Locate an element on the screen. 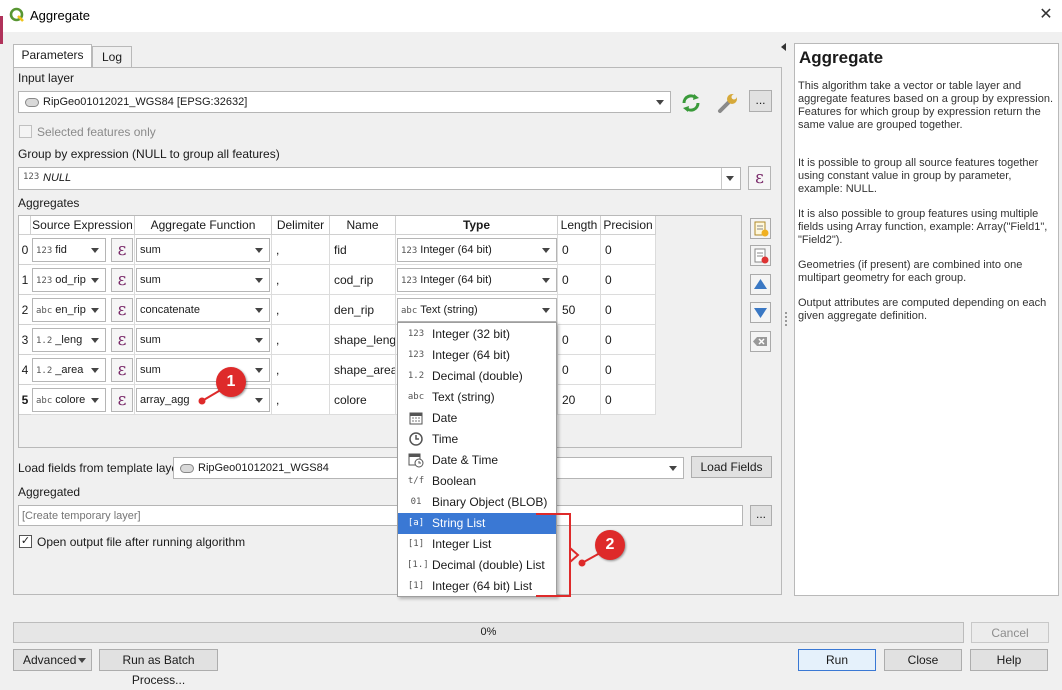 The width and height of the screenshot is (1062, 690). annotation-badge: 2 is located at coordinates (610, 545).